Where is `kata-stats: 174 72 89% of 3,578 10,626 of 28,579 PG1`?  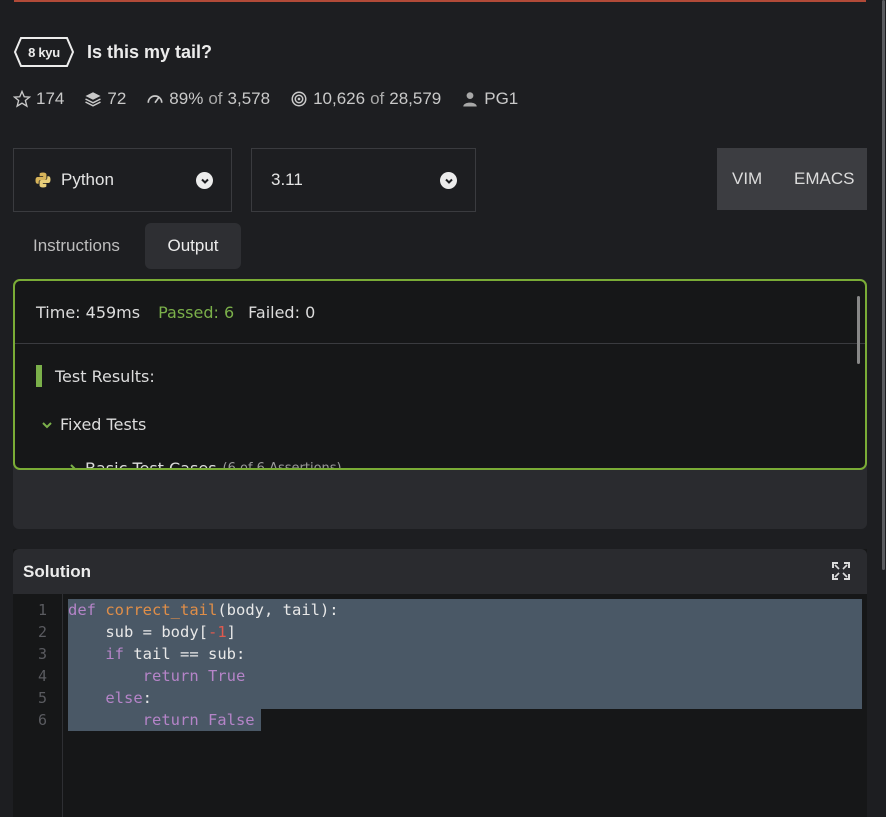
kata-stats: 174 72 89% of 3,578 10,626 of 28,579 PG1 is located at coordinates (275, 99).